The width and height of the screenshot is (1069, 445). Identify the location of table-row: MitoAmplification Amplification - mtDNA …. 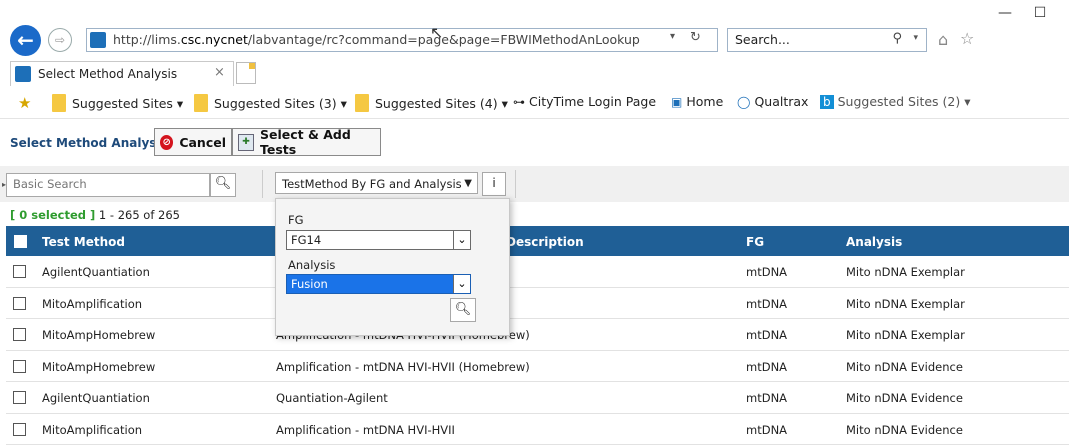
(537, 429).